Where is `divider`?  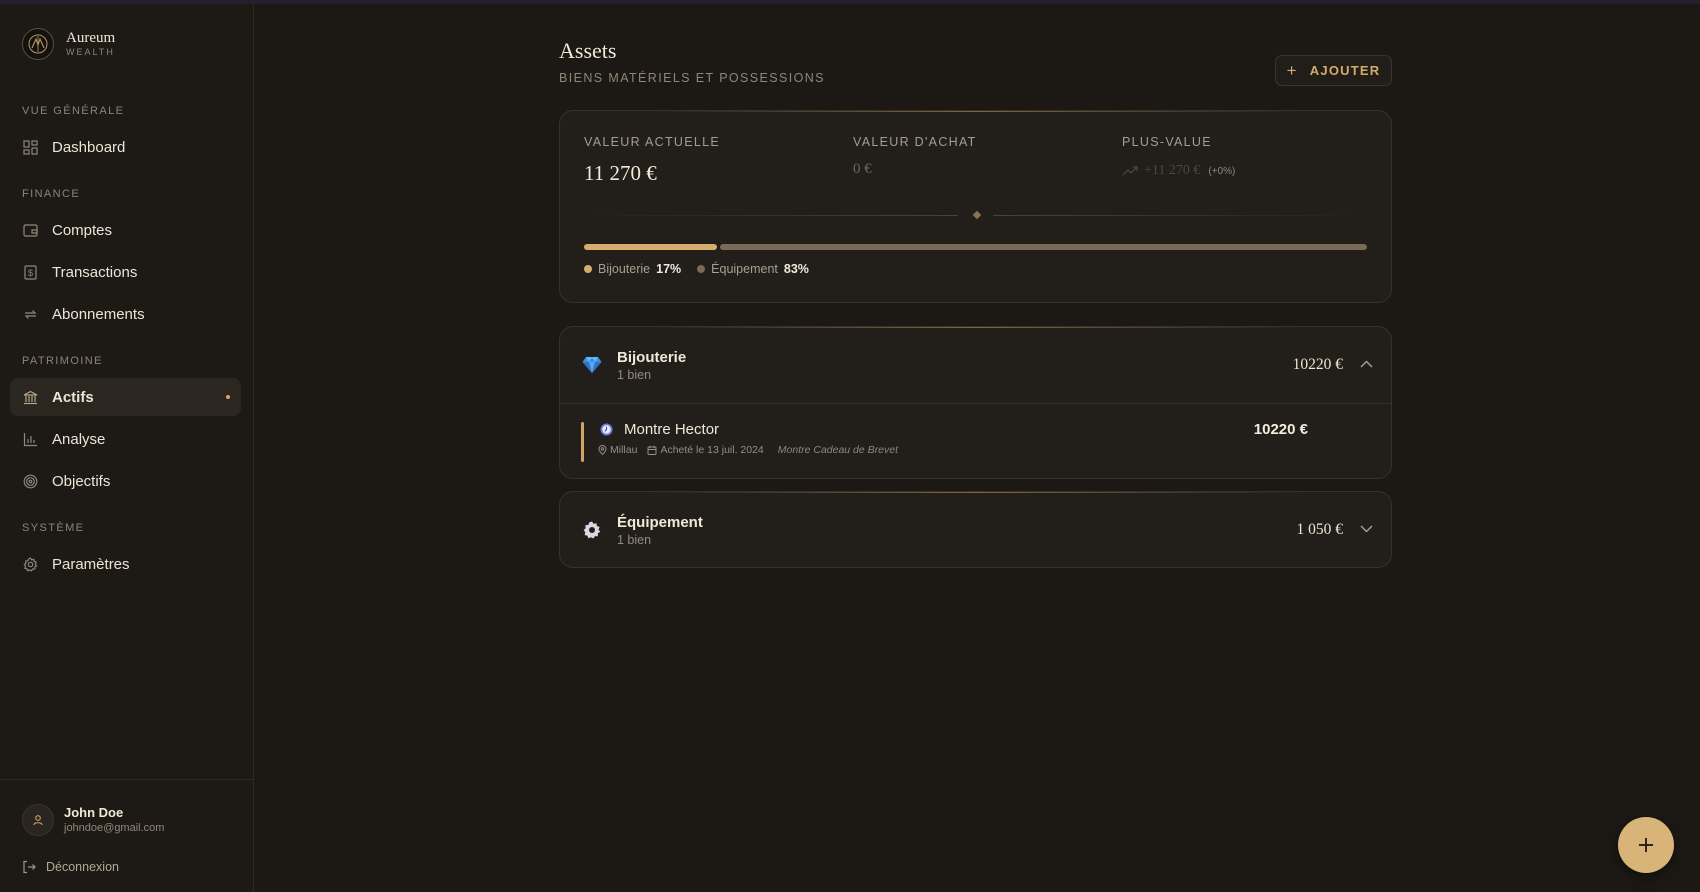
divider is located at coordinates (126, 779).